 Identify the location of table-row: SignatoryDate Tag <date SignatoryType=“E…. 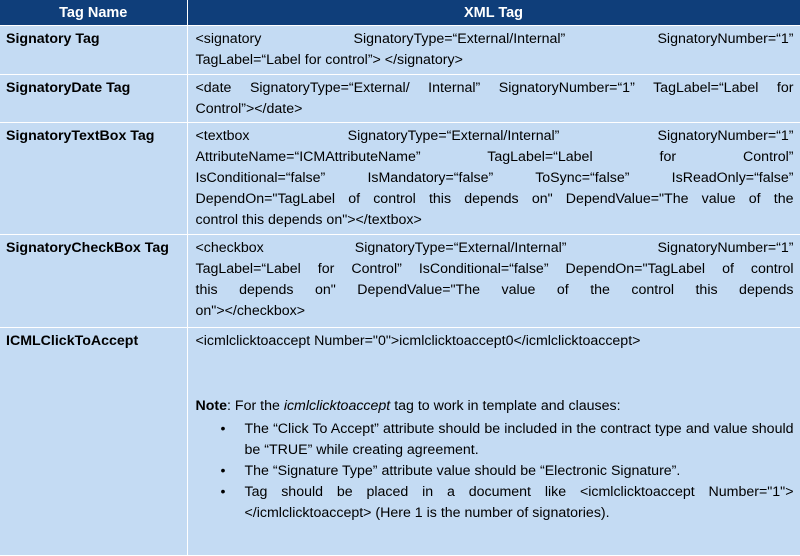
(400, 98).